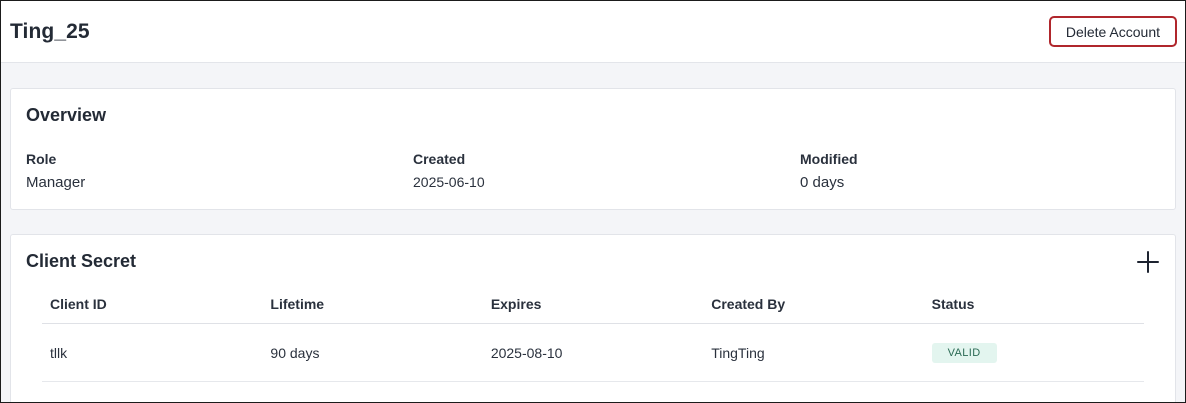 The width and height of the screenshot is (1186, 403). I want to click on column-header-lifetime: Lifetime, so click(297, 304).